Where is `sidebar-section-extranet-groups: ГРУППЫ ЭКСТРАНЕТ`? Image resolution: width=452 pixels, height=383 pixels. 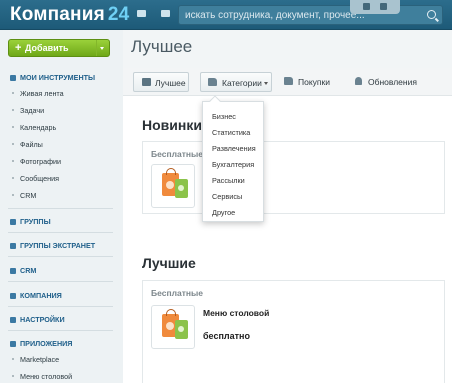
sidebar-section-extranet-groups: ГРУППЫ ЭКСТРАНЕТ is located at coordinates (52, 245).